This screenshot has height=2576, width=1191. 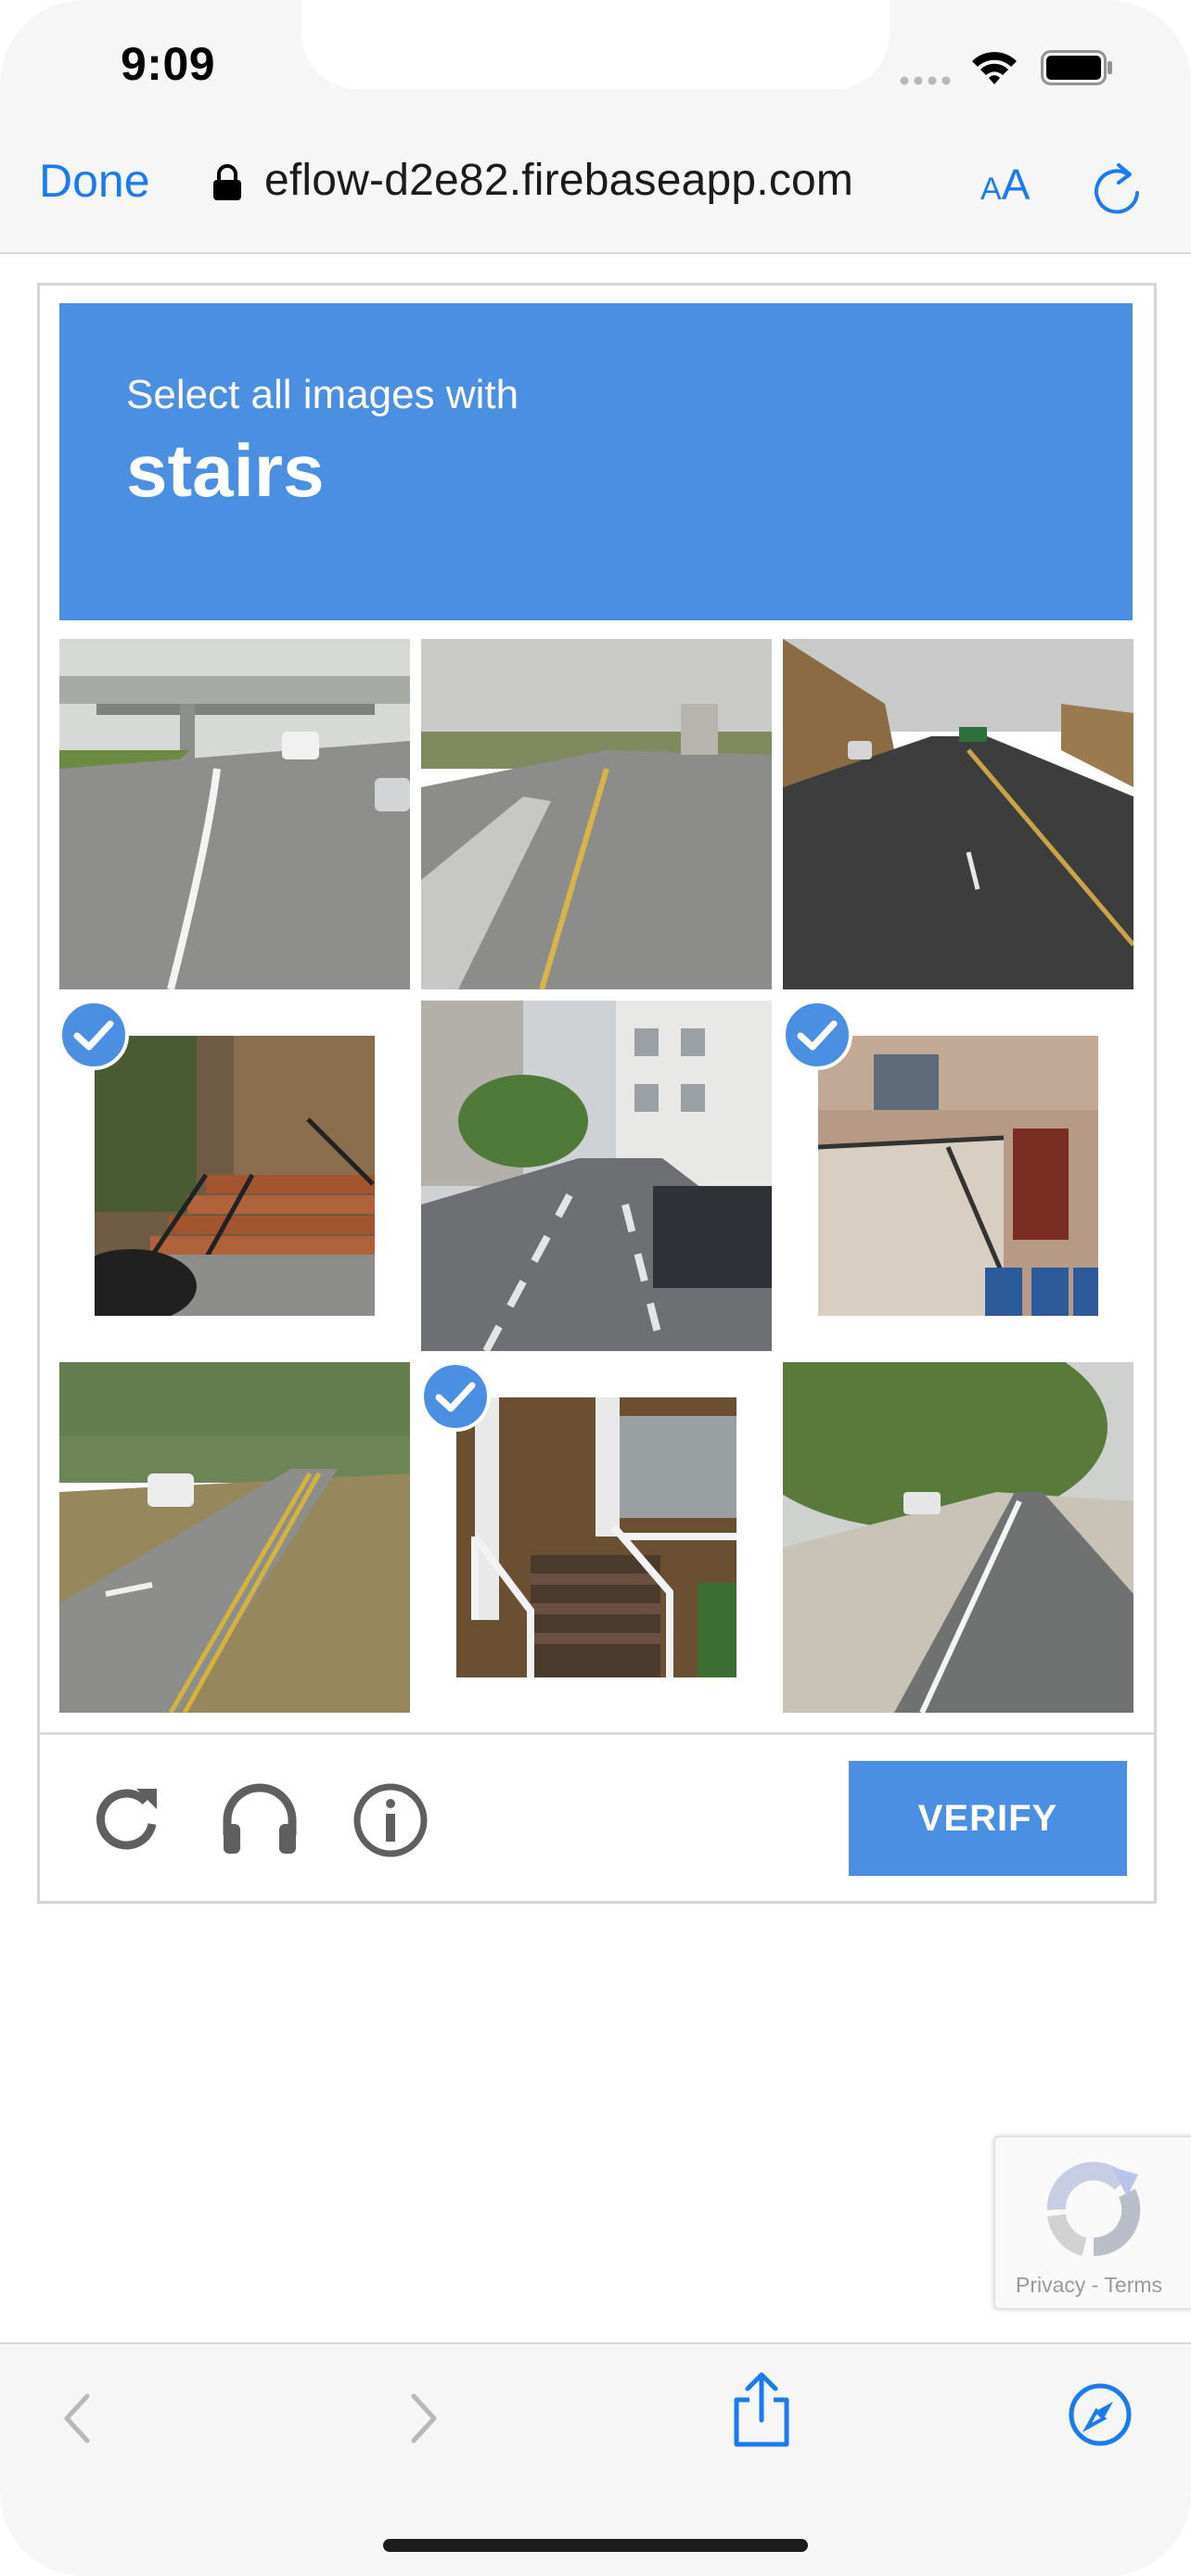 I want to click on tile-4-photo, so click(x=235, y=1176).